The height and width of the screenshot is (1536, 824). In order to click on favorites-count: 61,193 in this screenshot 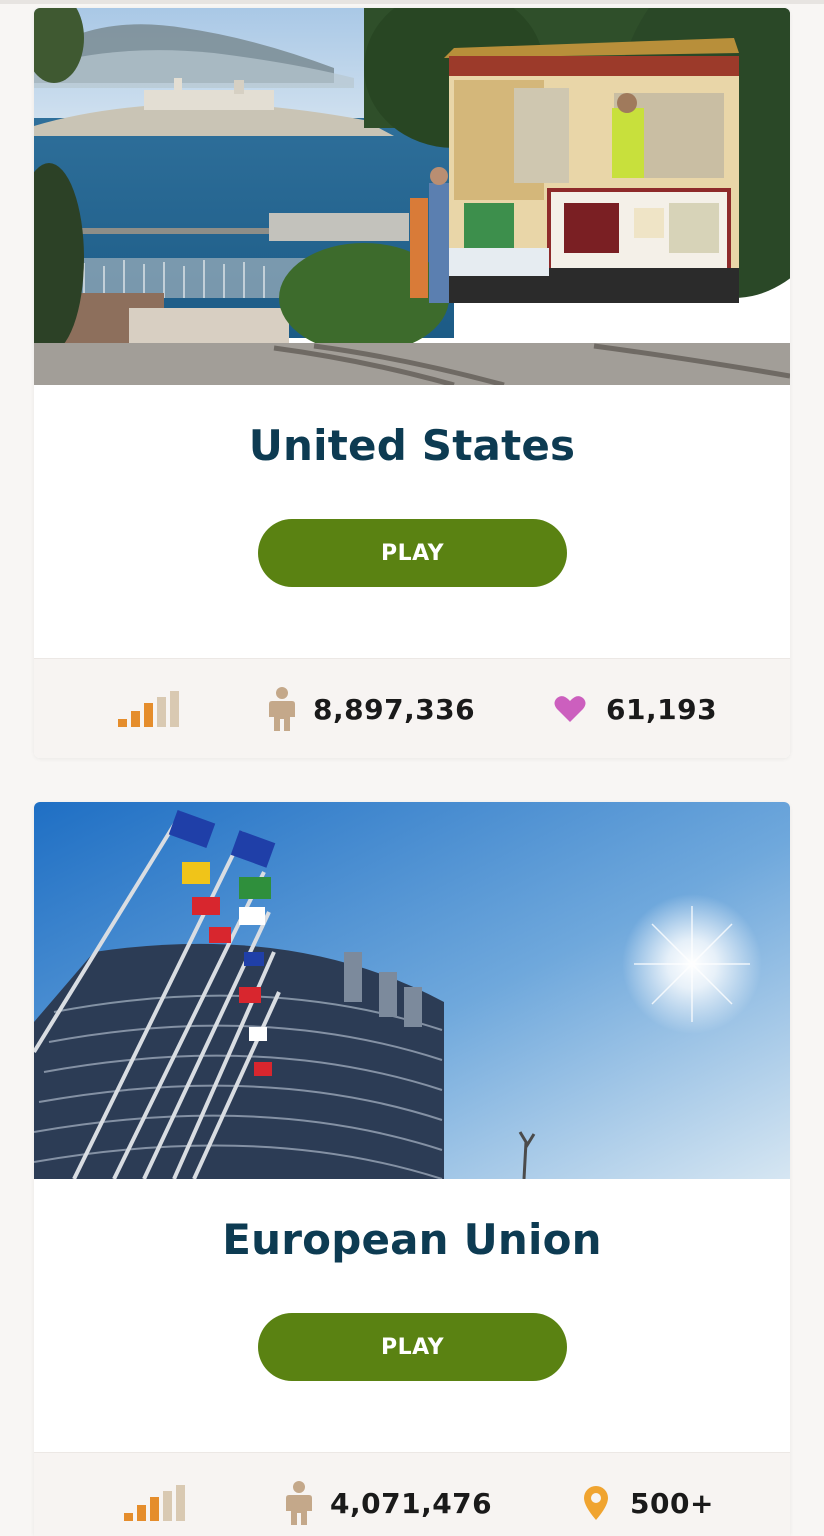, I will do `click(662, 709)`.